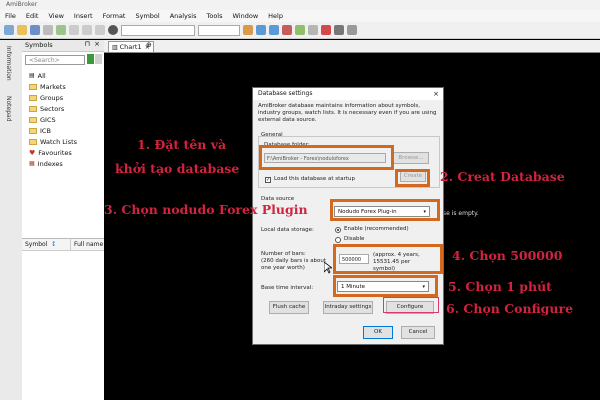  I want to click on new-icon, so click(9, 30).